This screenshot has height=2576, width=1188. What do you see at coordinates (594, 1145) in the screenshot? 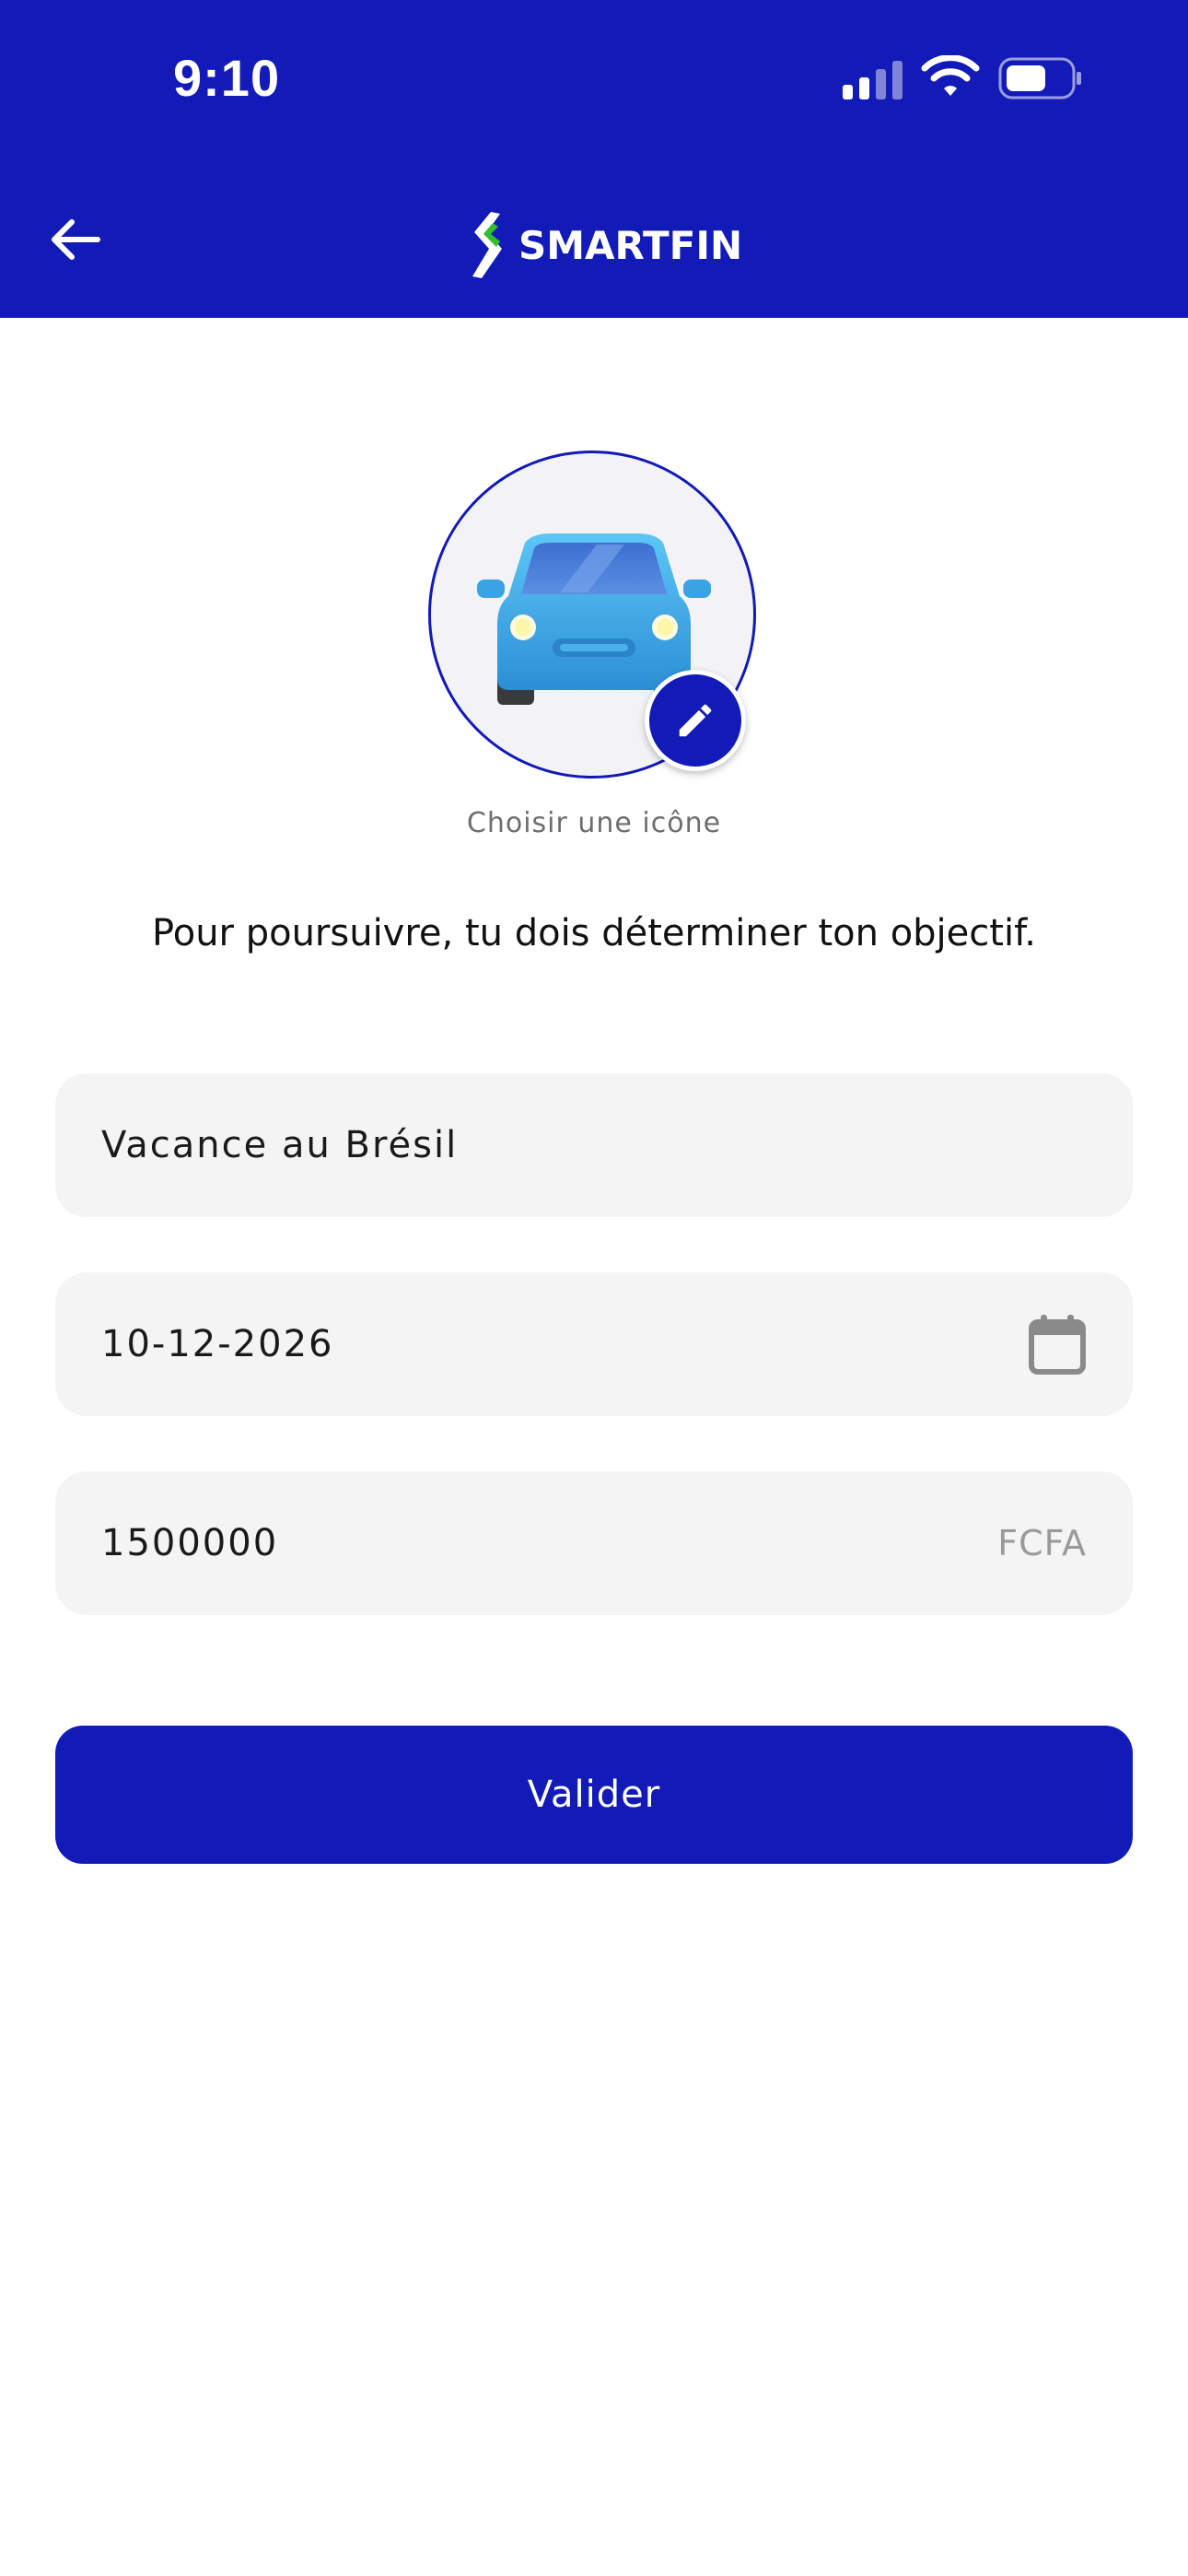
I see `goal-name-field: Vacance au Brésil` at bounding box center [594, 1145].